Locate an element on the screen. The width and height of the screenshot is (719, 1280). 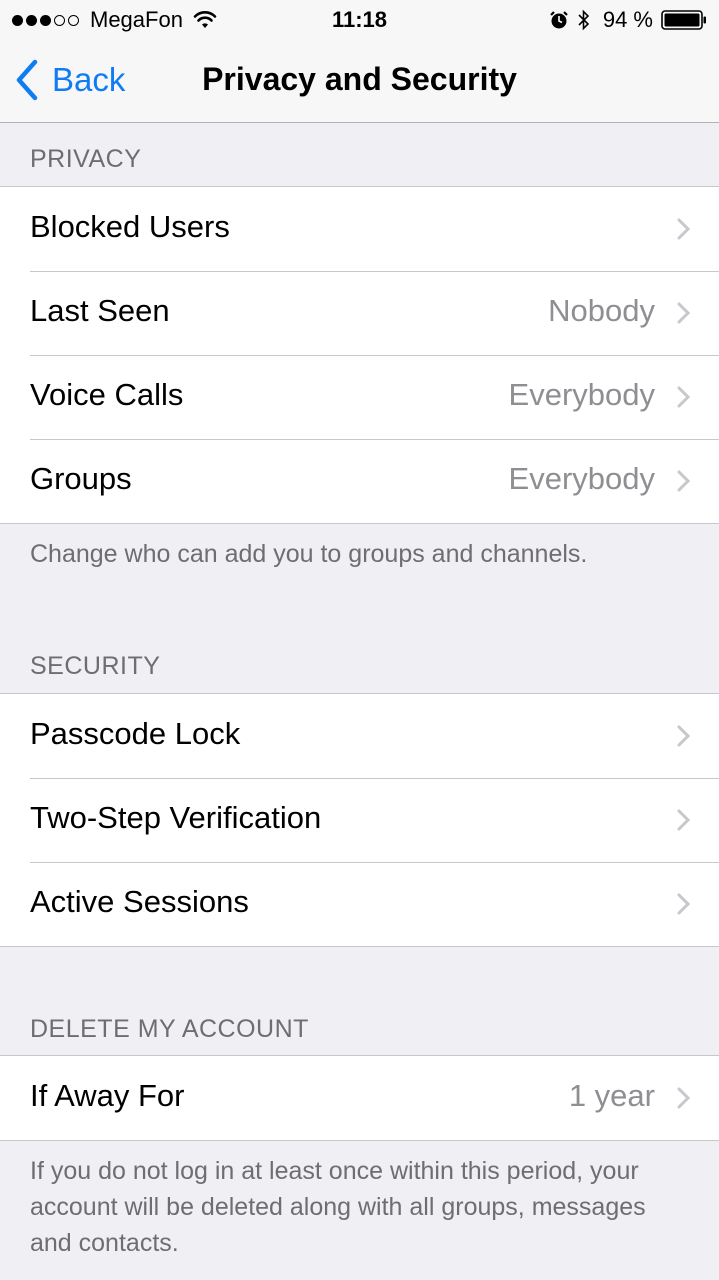
navigation-bar: Back Privacy and Security is located at coordinates (359, 81).